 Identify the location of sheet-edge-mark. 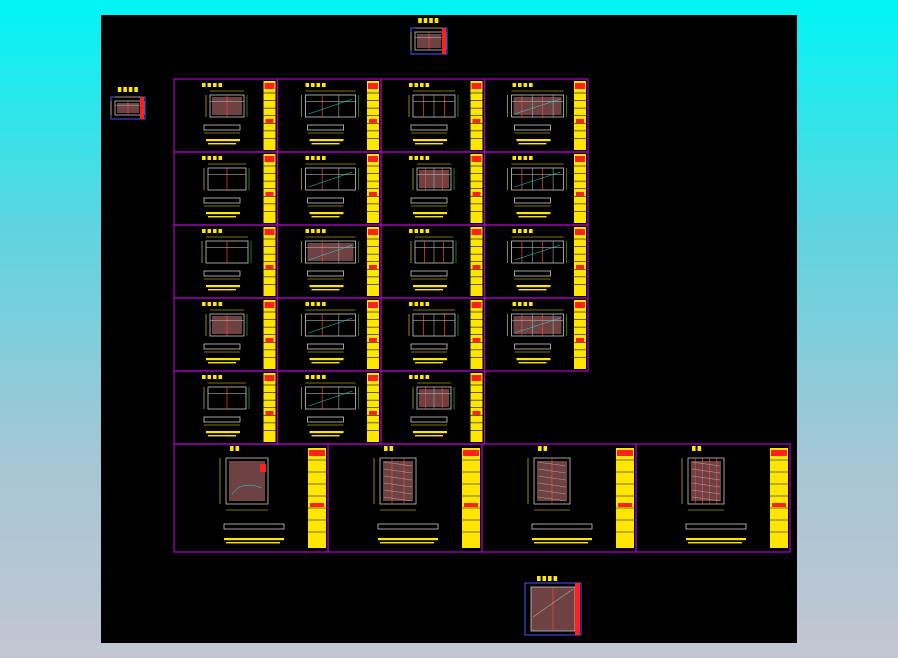
(577, 609).